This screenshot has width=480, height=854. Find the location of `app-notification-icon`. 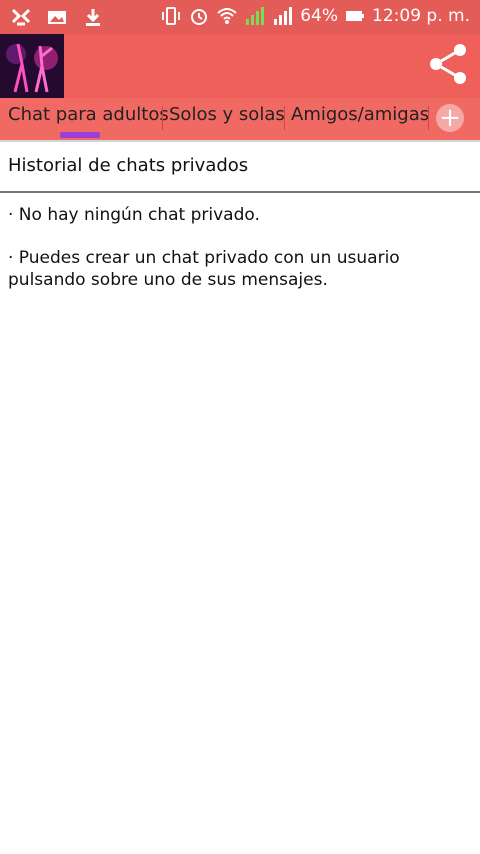

app-notification-icon is located at coordinates (21, 17).